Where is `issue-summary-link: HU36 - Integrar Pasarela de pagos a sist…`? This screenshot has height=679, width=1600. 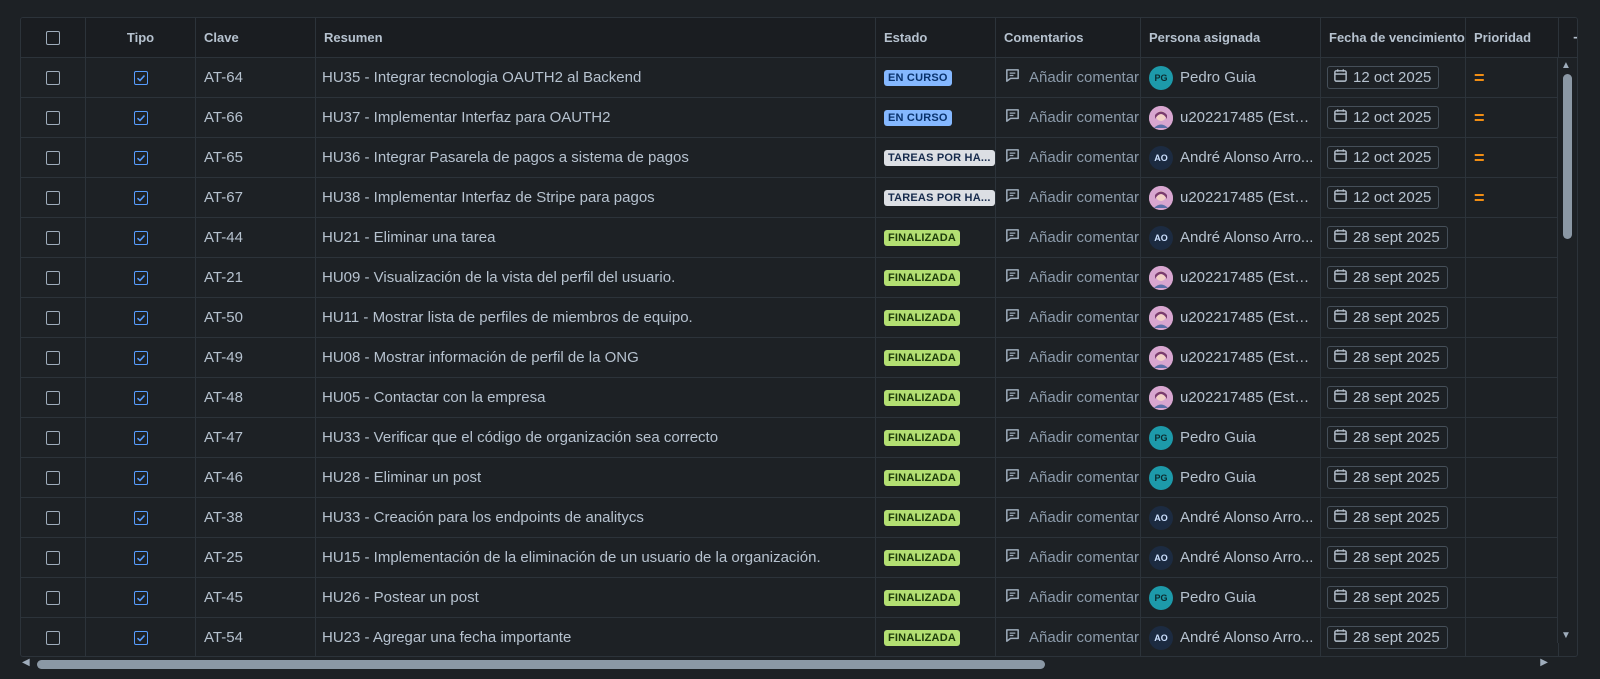
issue-summary-link: HU36 - Integrar Pasarela de pagos a sist… is located at coordinates (505, 157).